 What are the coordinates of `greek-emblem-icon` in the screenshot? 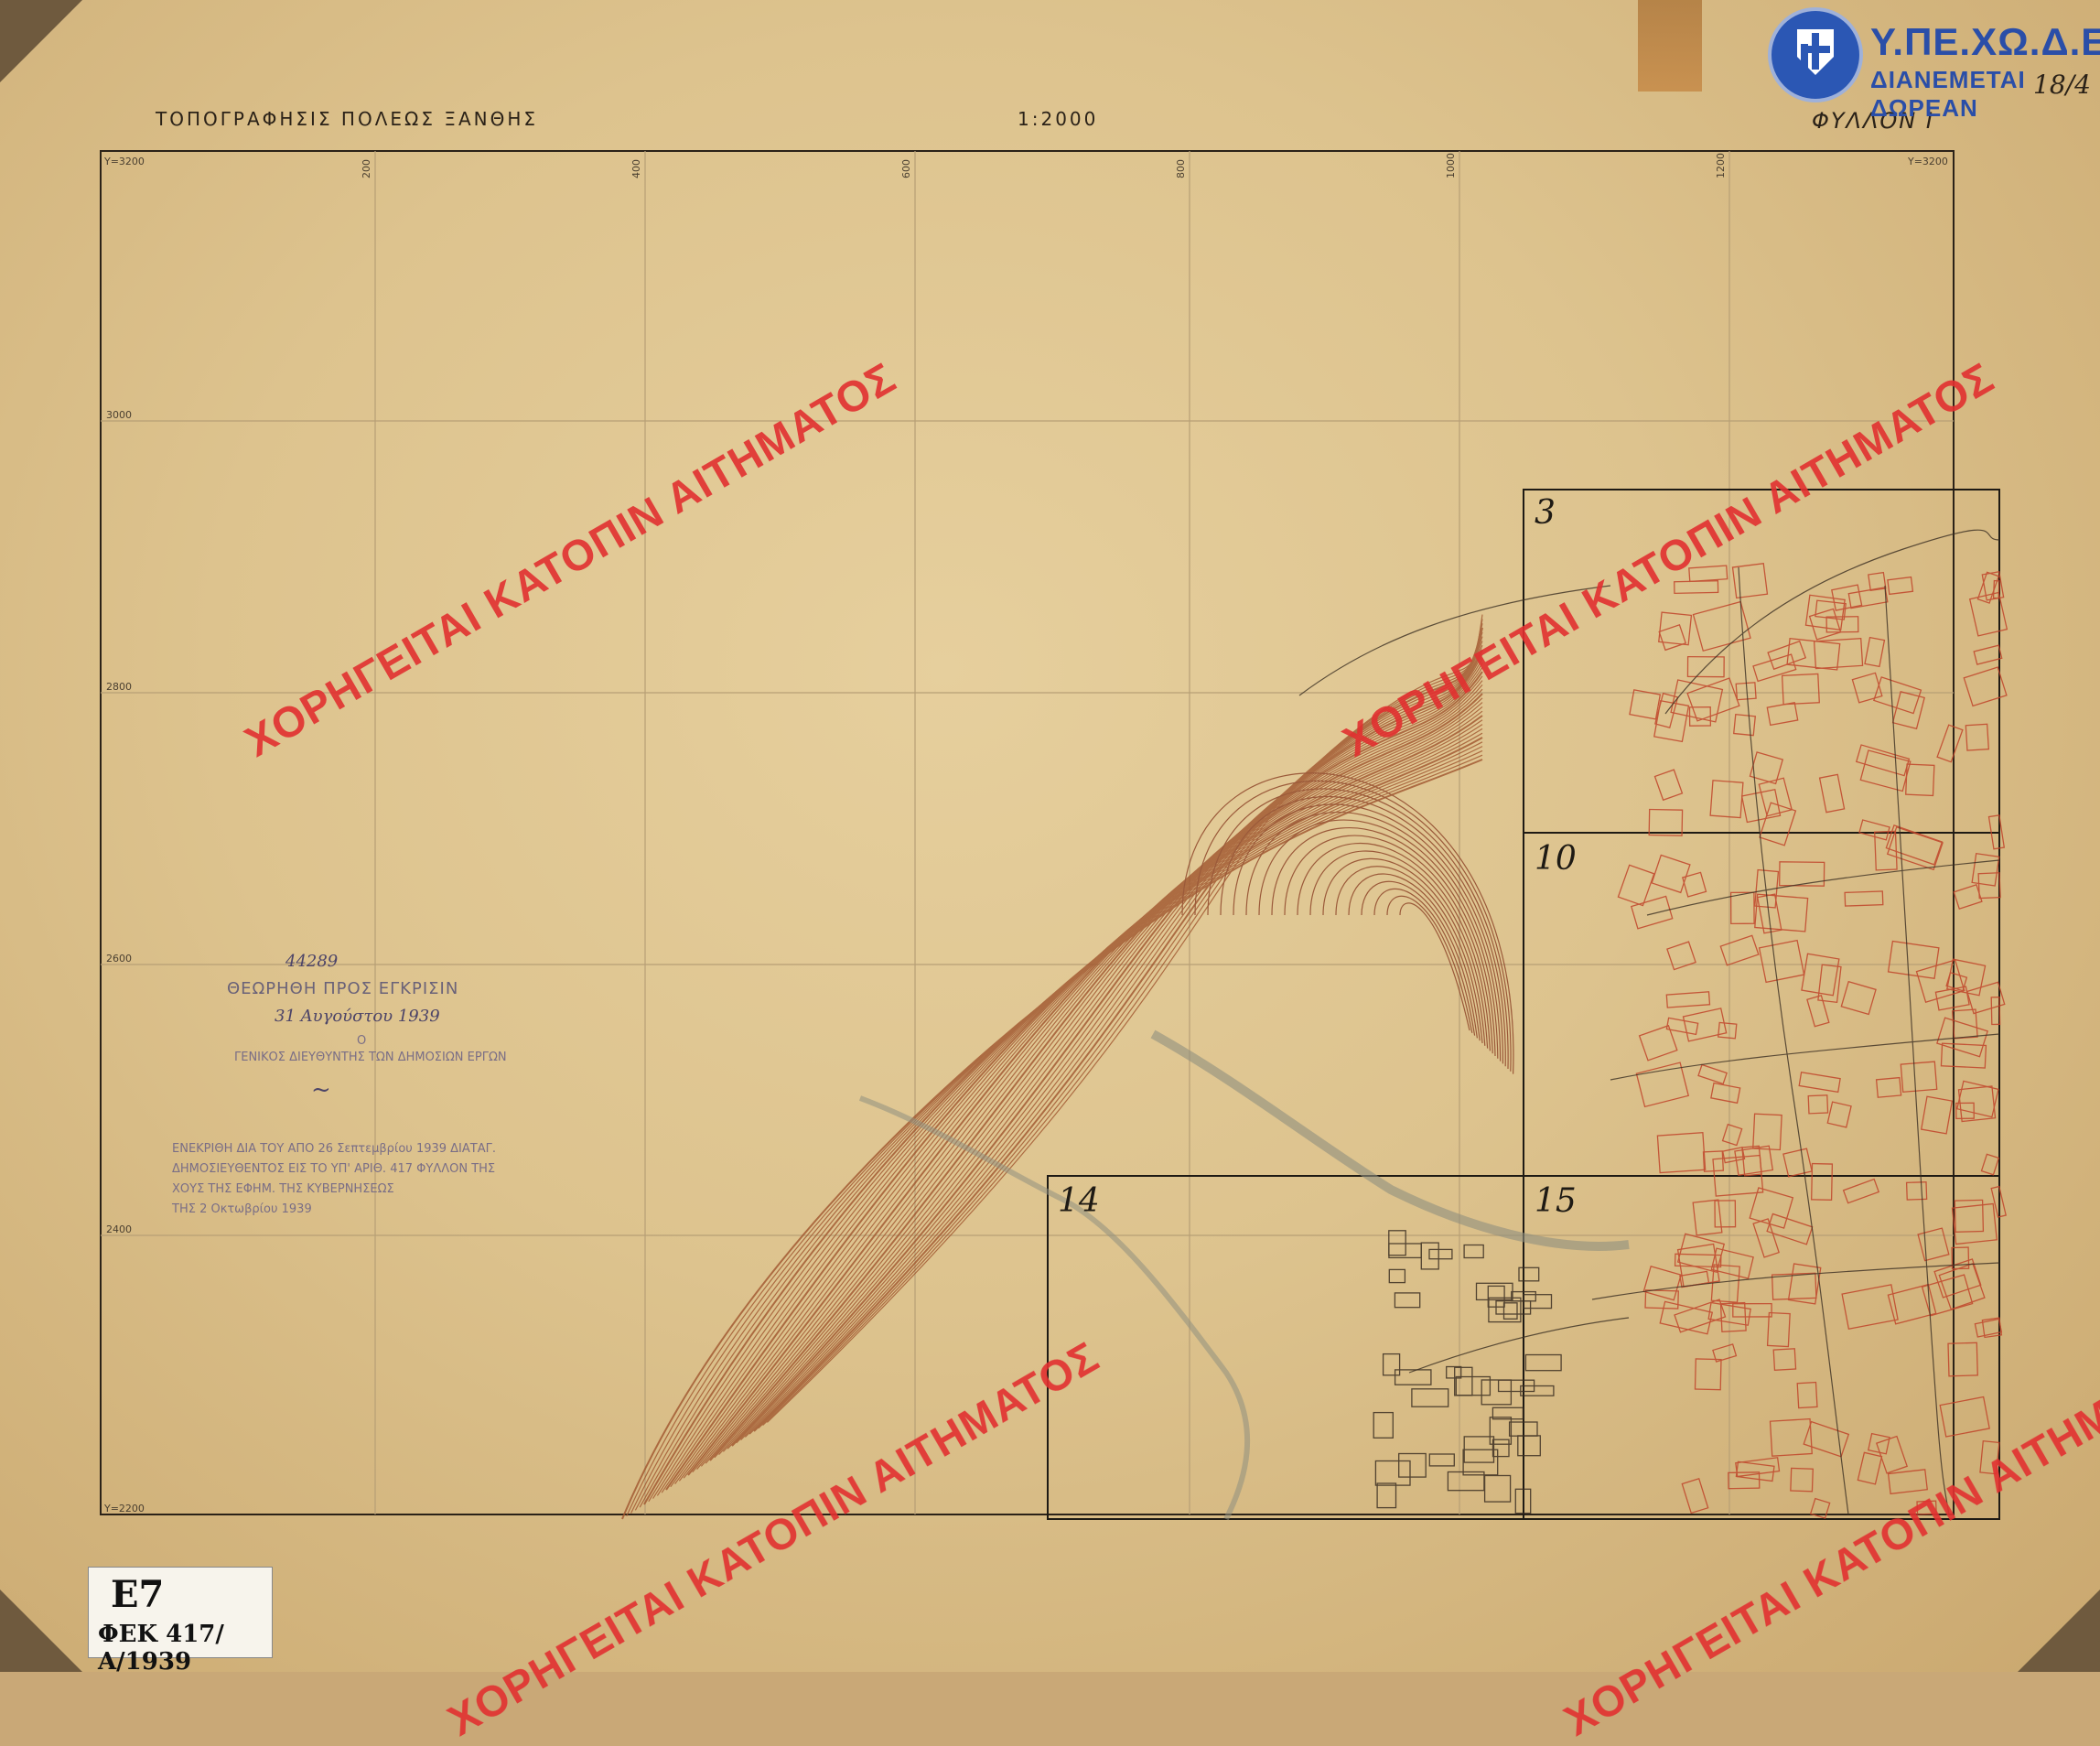 It's located at (1815, 54).